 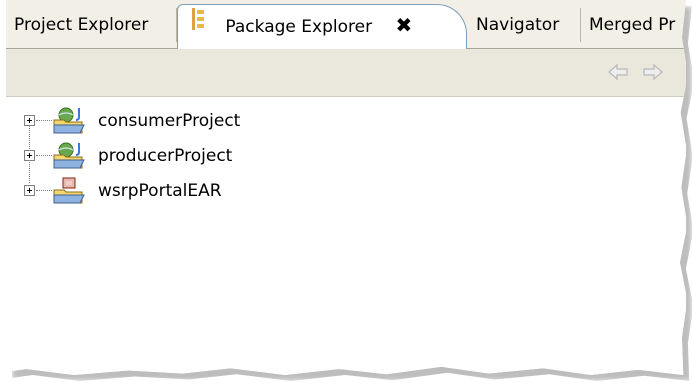 I want to click on view-toolbar, so click(x=346, y=73).